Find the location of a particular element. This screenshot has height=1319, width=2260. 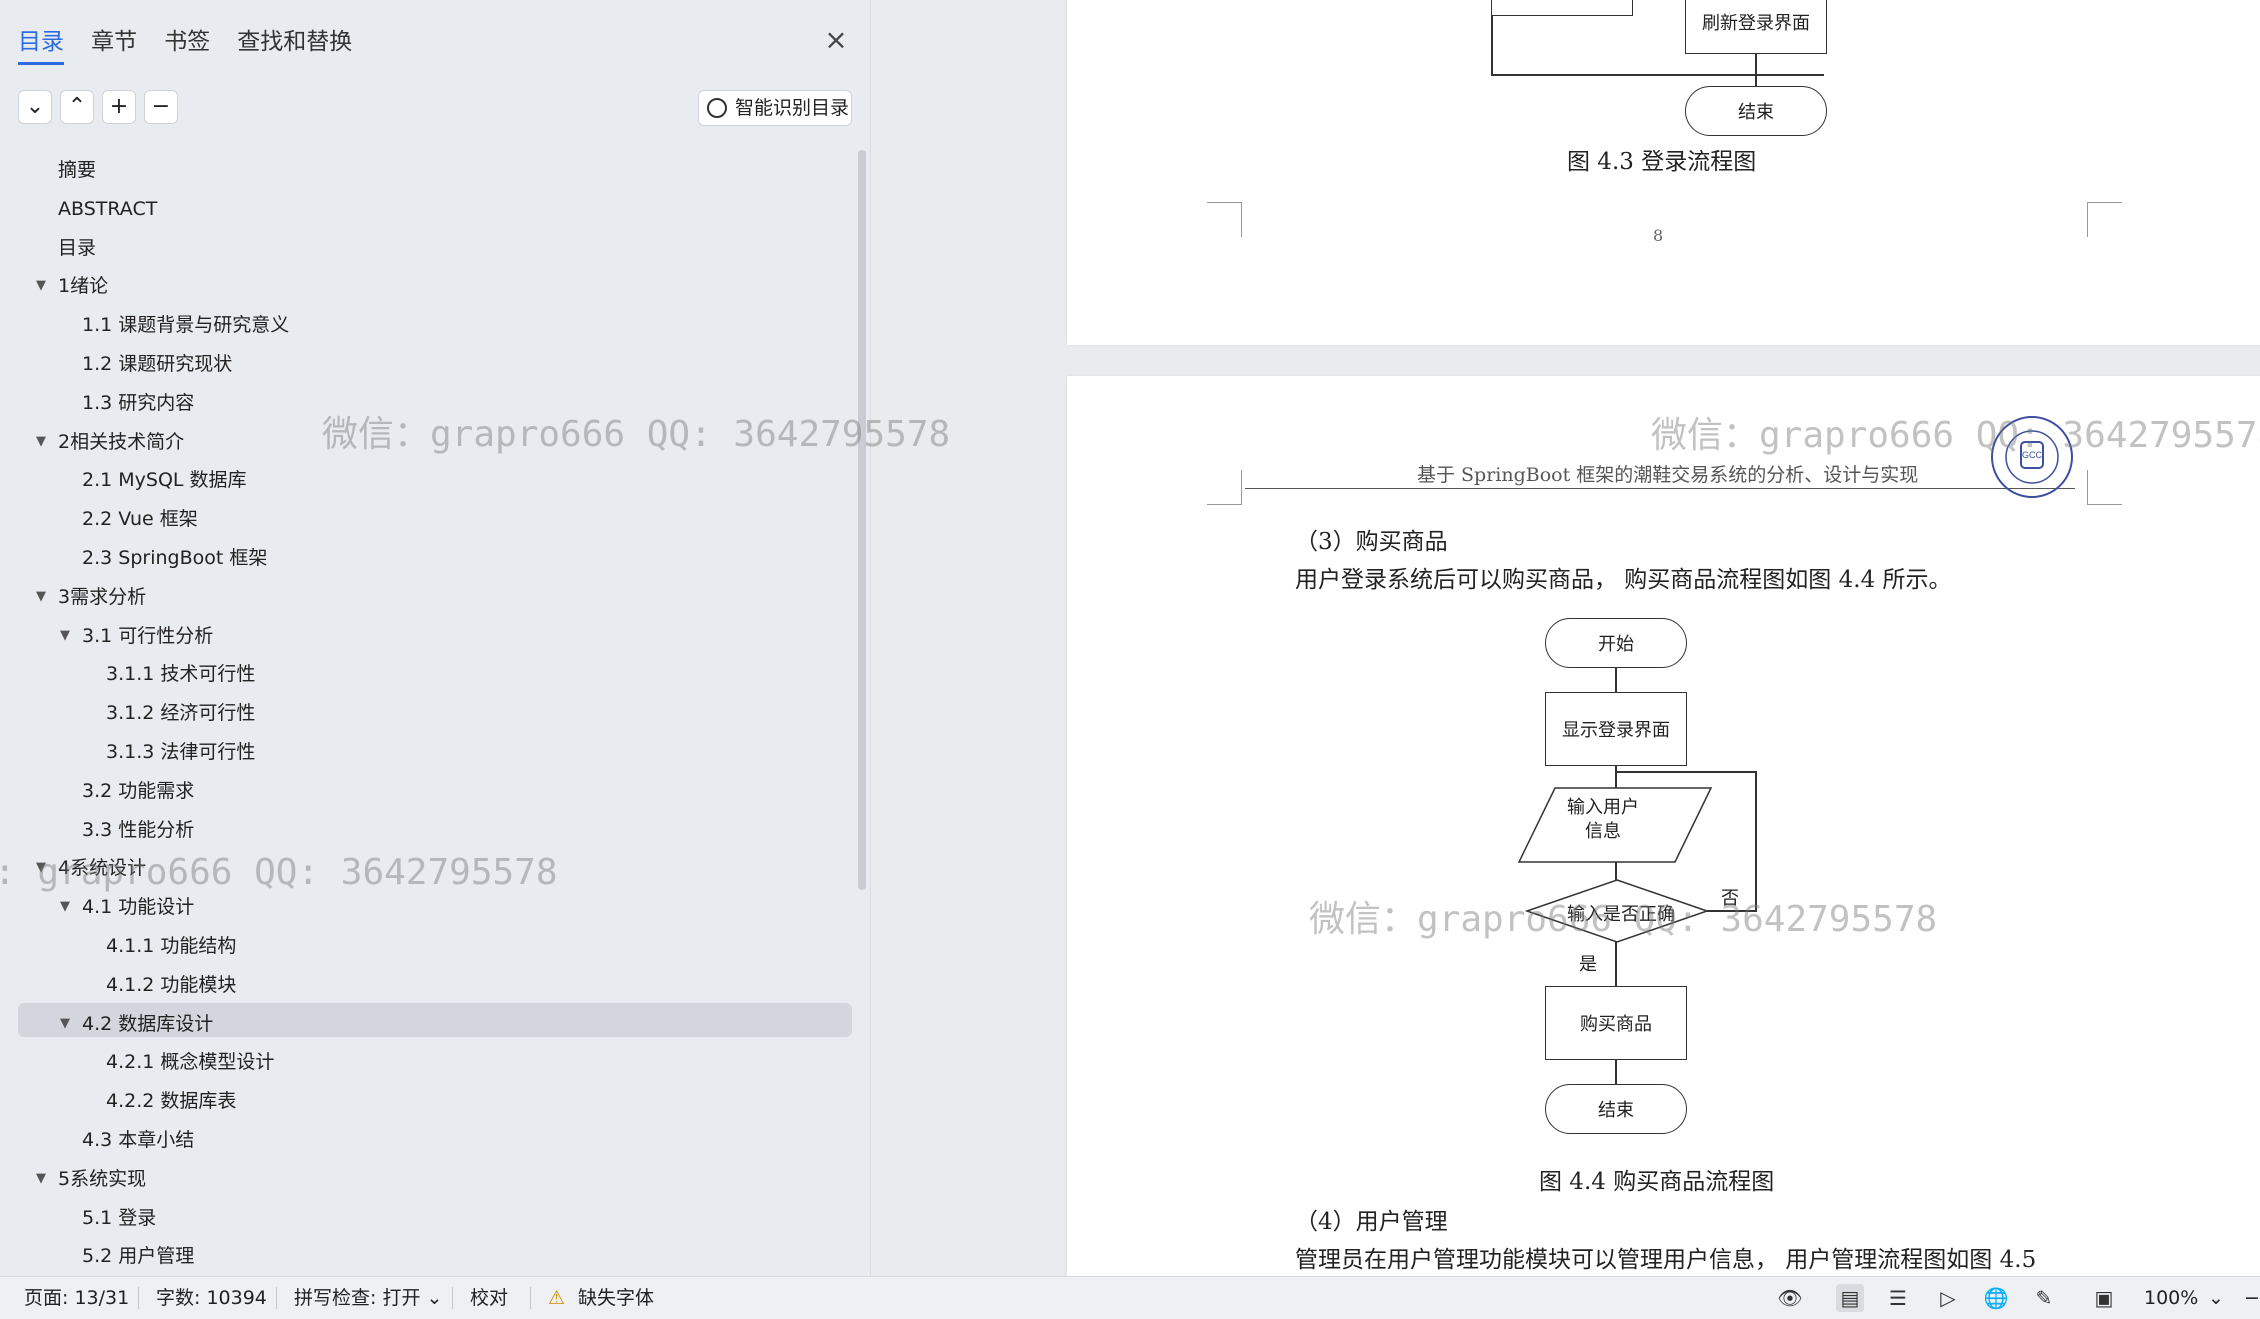

smart-toc-label: 智能识别目录 is located at coordinates (792, 108).